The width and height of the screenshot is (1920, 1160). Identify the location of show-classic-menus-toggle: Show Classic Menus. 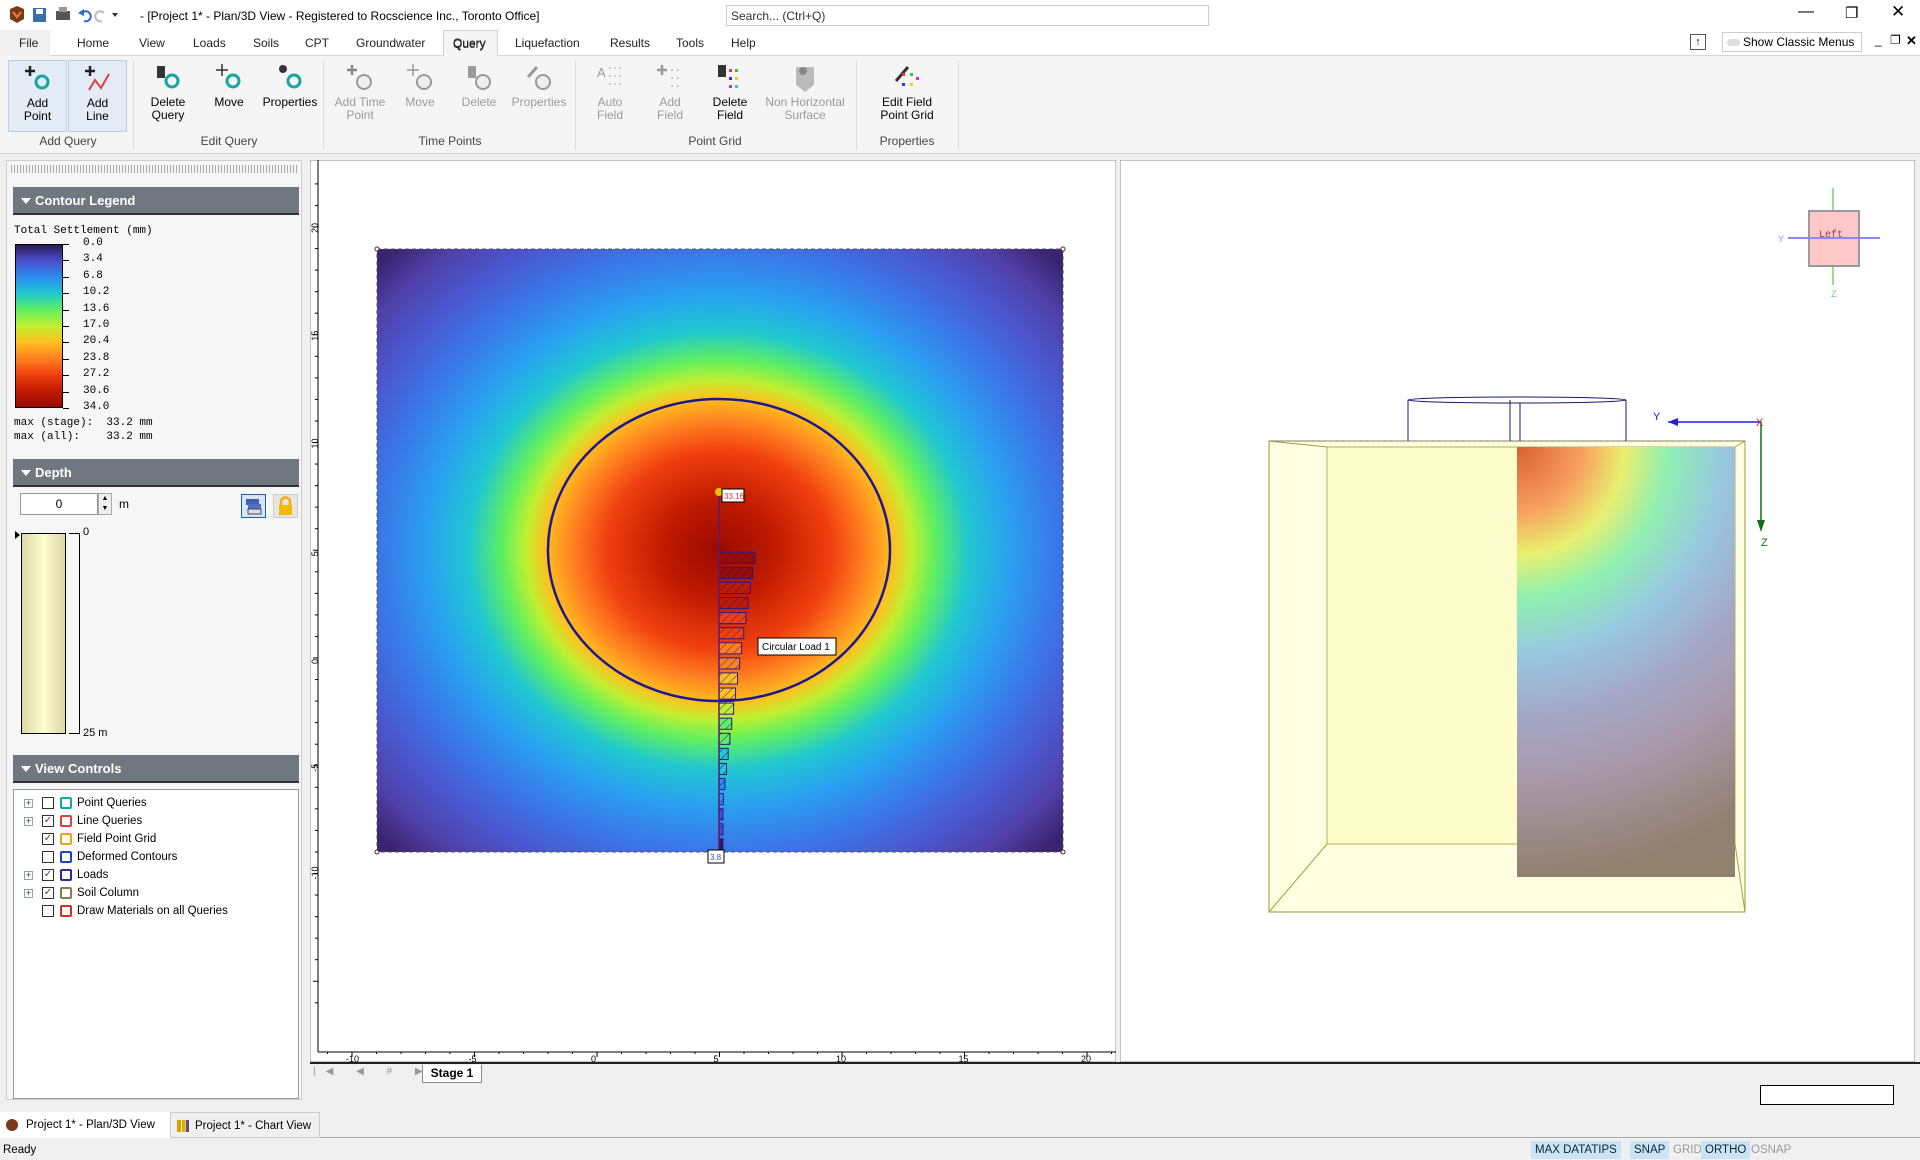
(1792, 42).